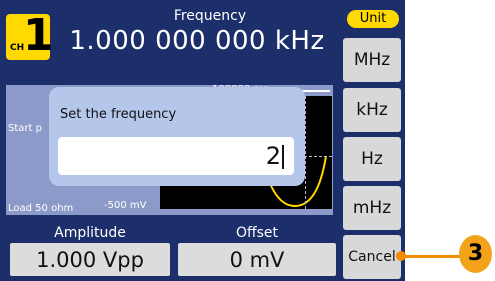 This screenshot has width=495, height=281. Describe the element at coordinates (210, 16) in the screenshot. I see `parameter-title: Frequency` at that location.